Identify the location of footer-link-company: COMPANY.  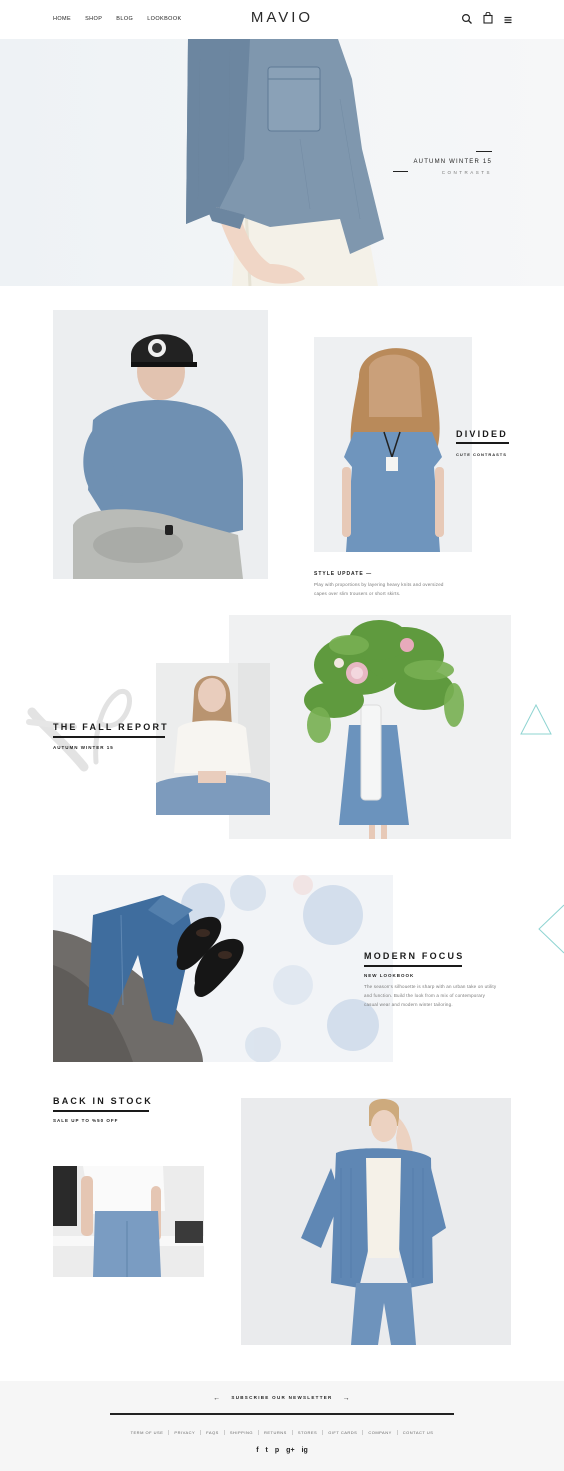
(380, 1432).